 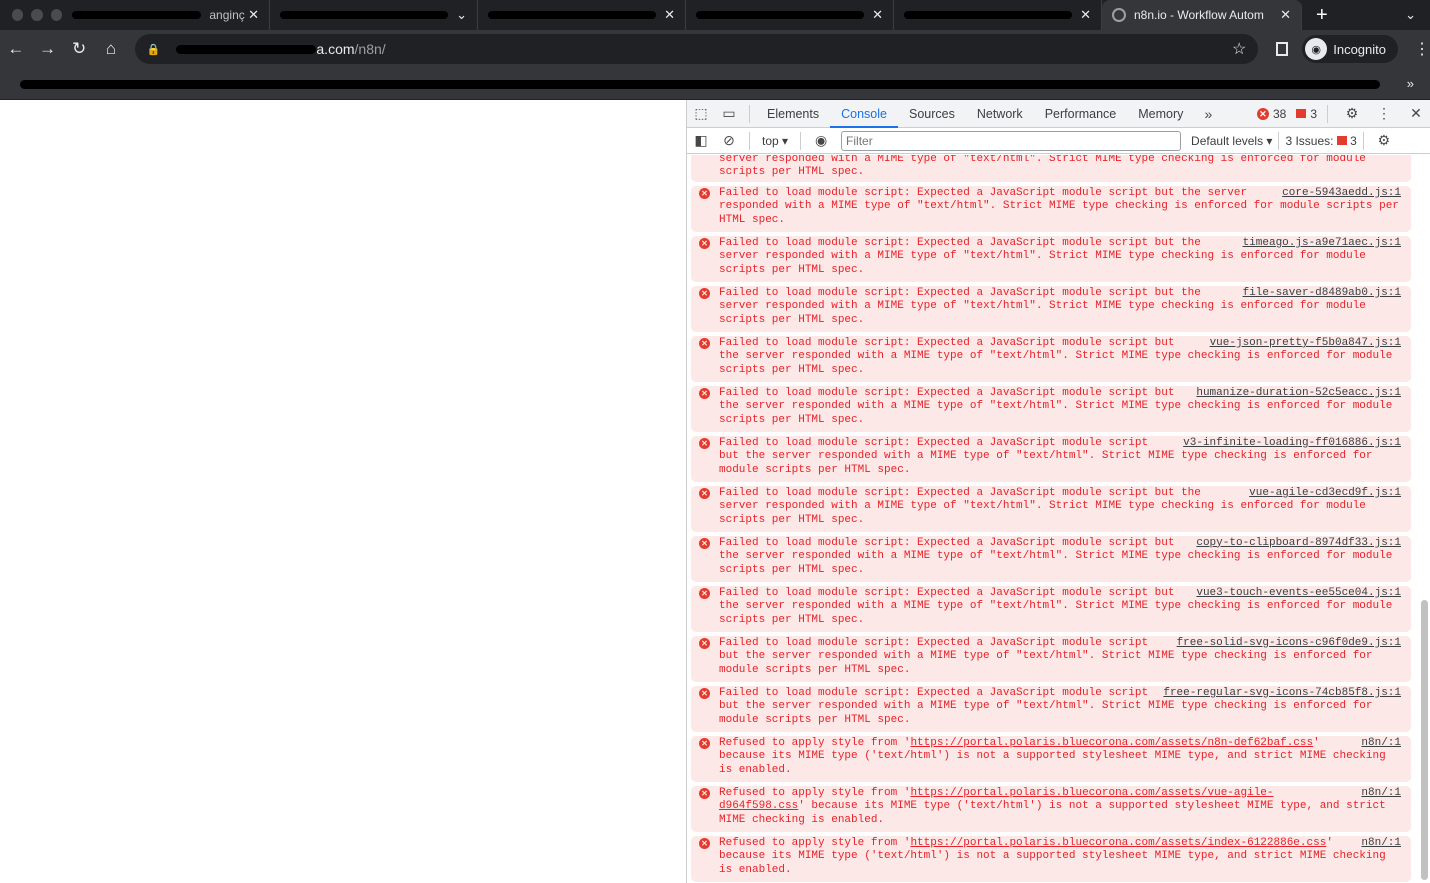 What do you see at coordinates (1081, 114) in the screenshot?
I see `tab-performance: Performance` at bounding box center [1081, 114].